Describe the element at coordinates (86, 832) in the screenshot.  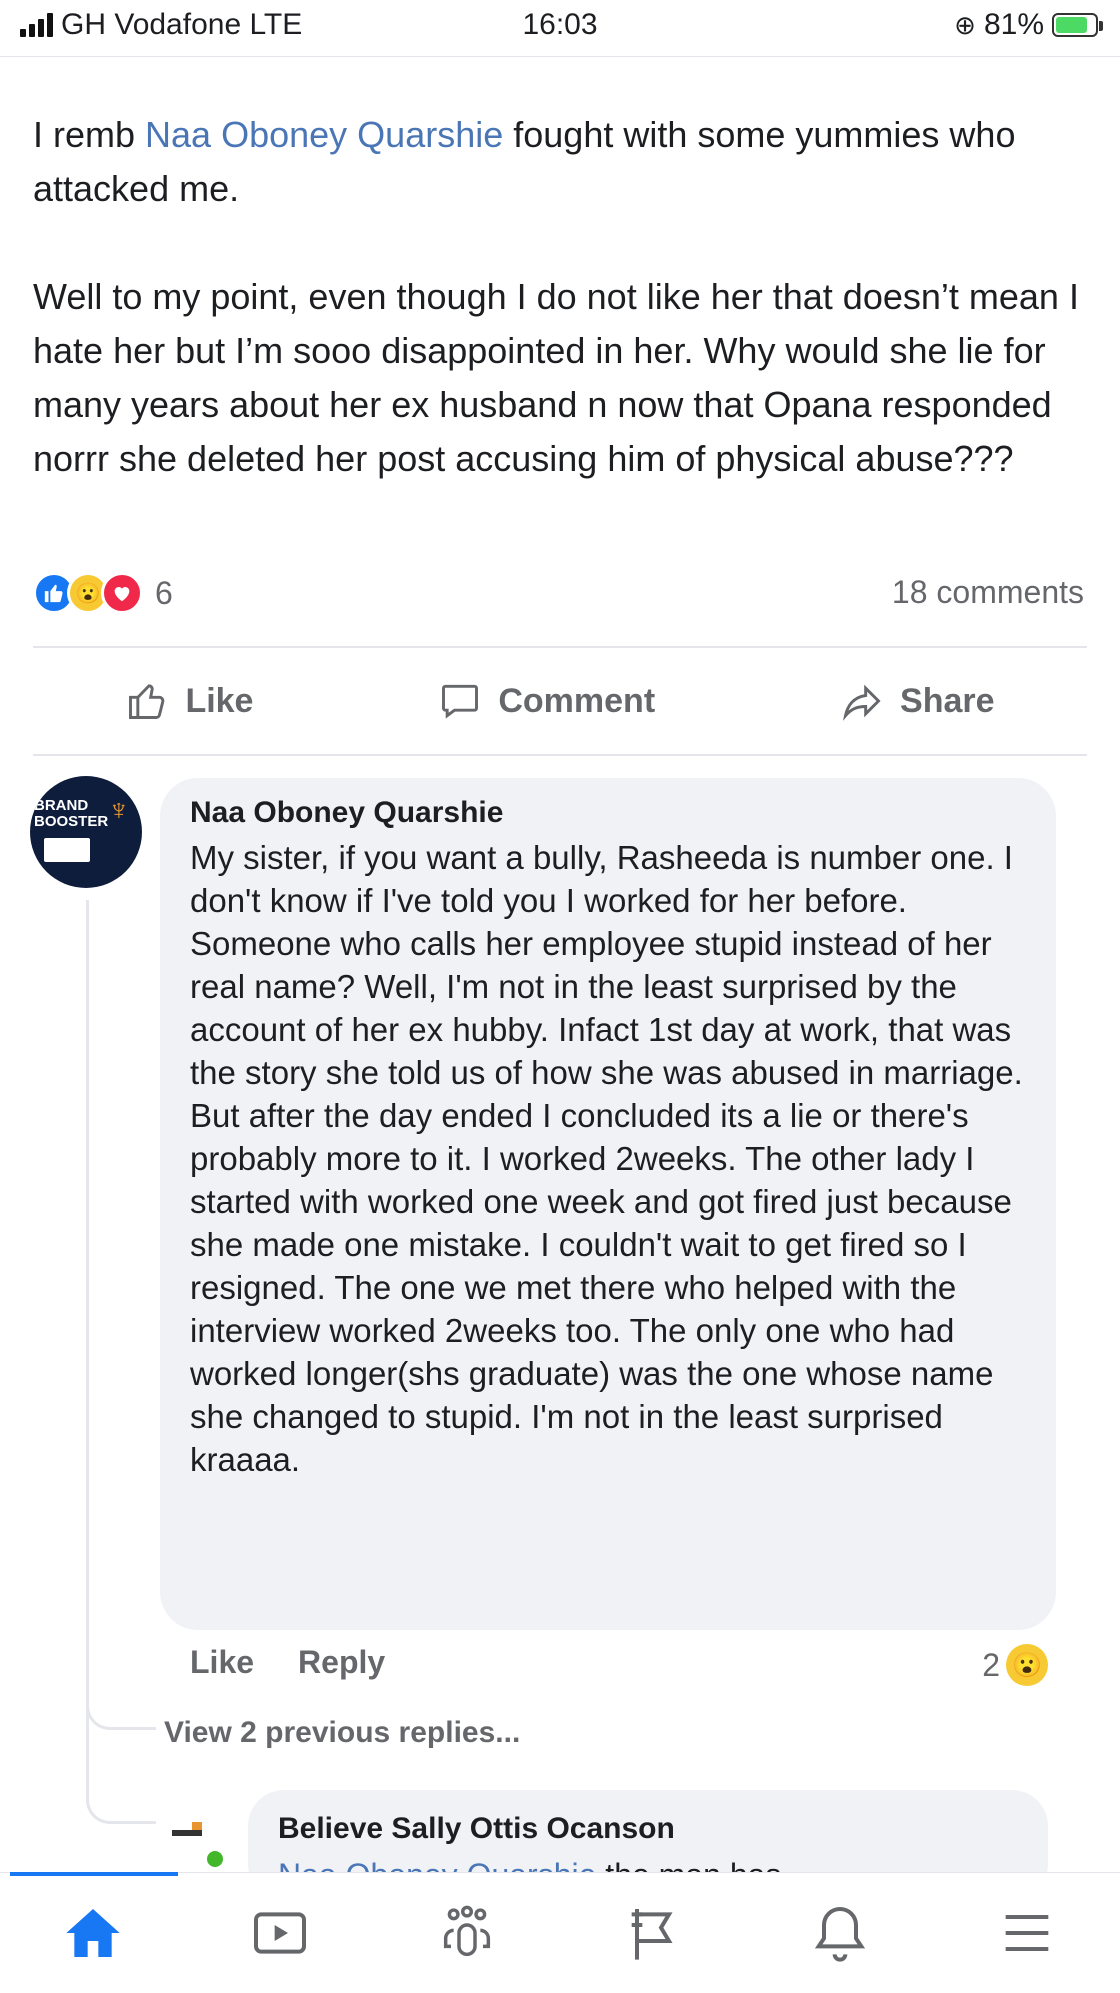
I see `avatar: BRAND BOOSTER ♆` at that location.